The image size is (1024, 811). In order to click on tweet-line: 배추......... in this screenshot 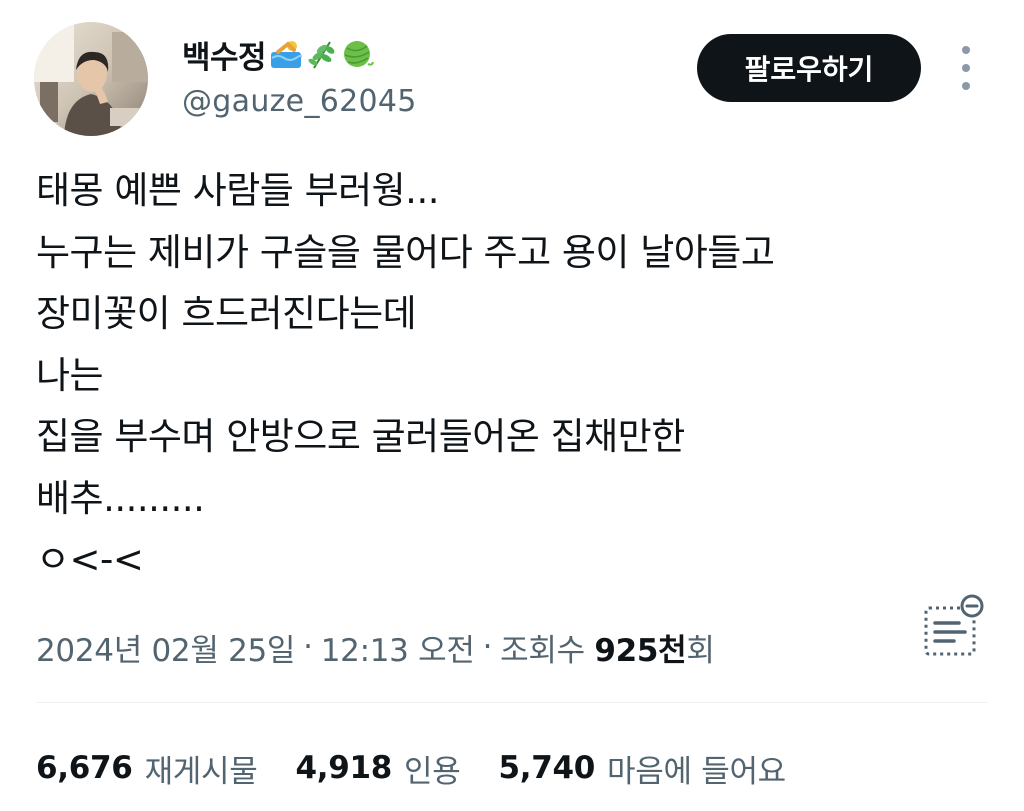, I will do `click(120, 498)`.